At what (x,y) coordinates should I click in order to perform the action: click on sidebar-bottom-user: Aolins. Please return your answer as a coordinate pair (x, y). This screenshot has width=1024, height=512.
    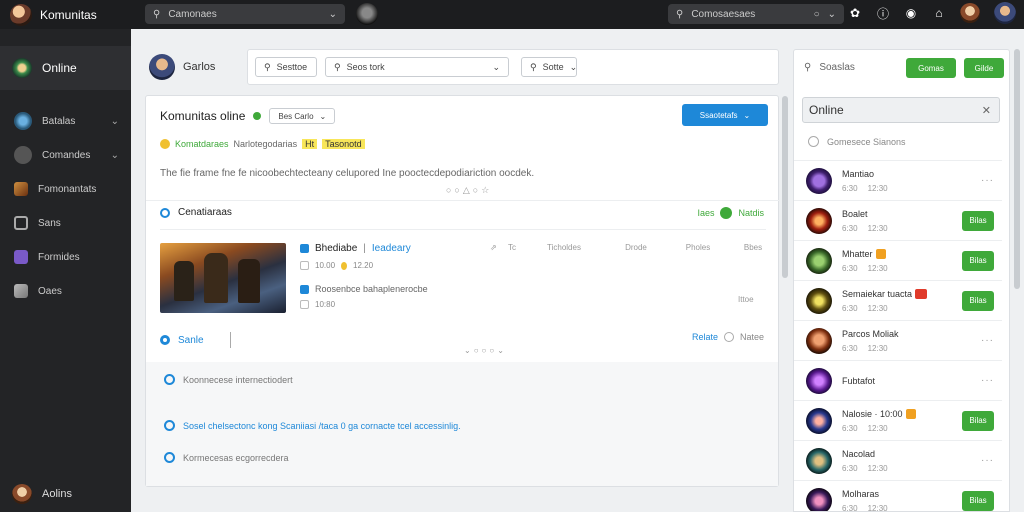
    Looking at the image, I should click on (42, 494).